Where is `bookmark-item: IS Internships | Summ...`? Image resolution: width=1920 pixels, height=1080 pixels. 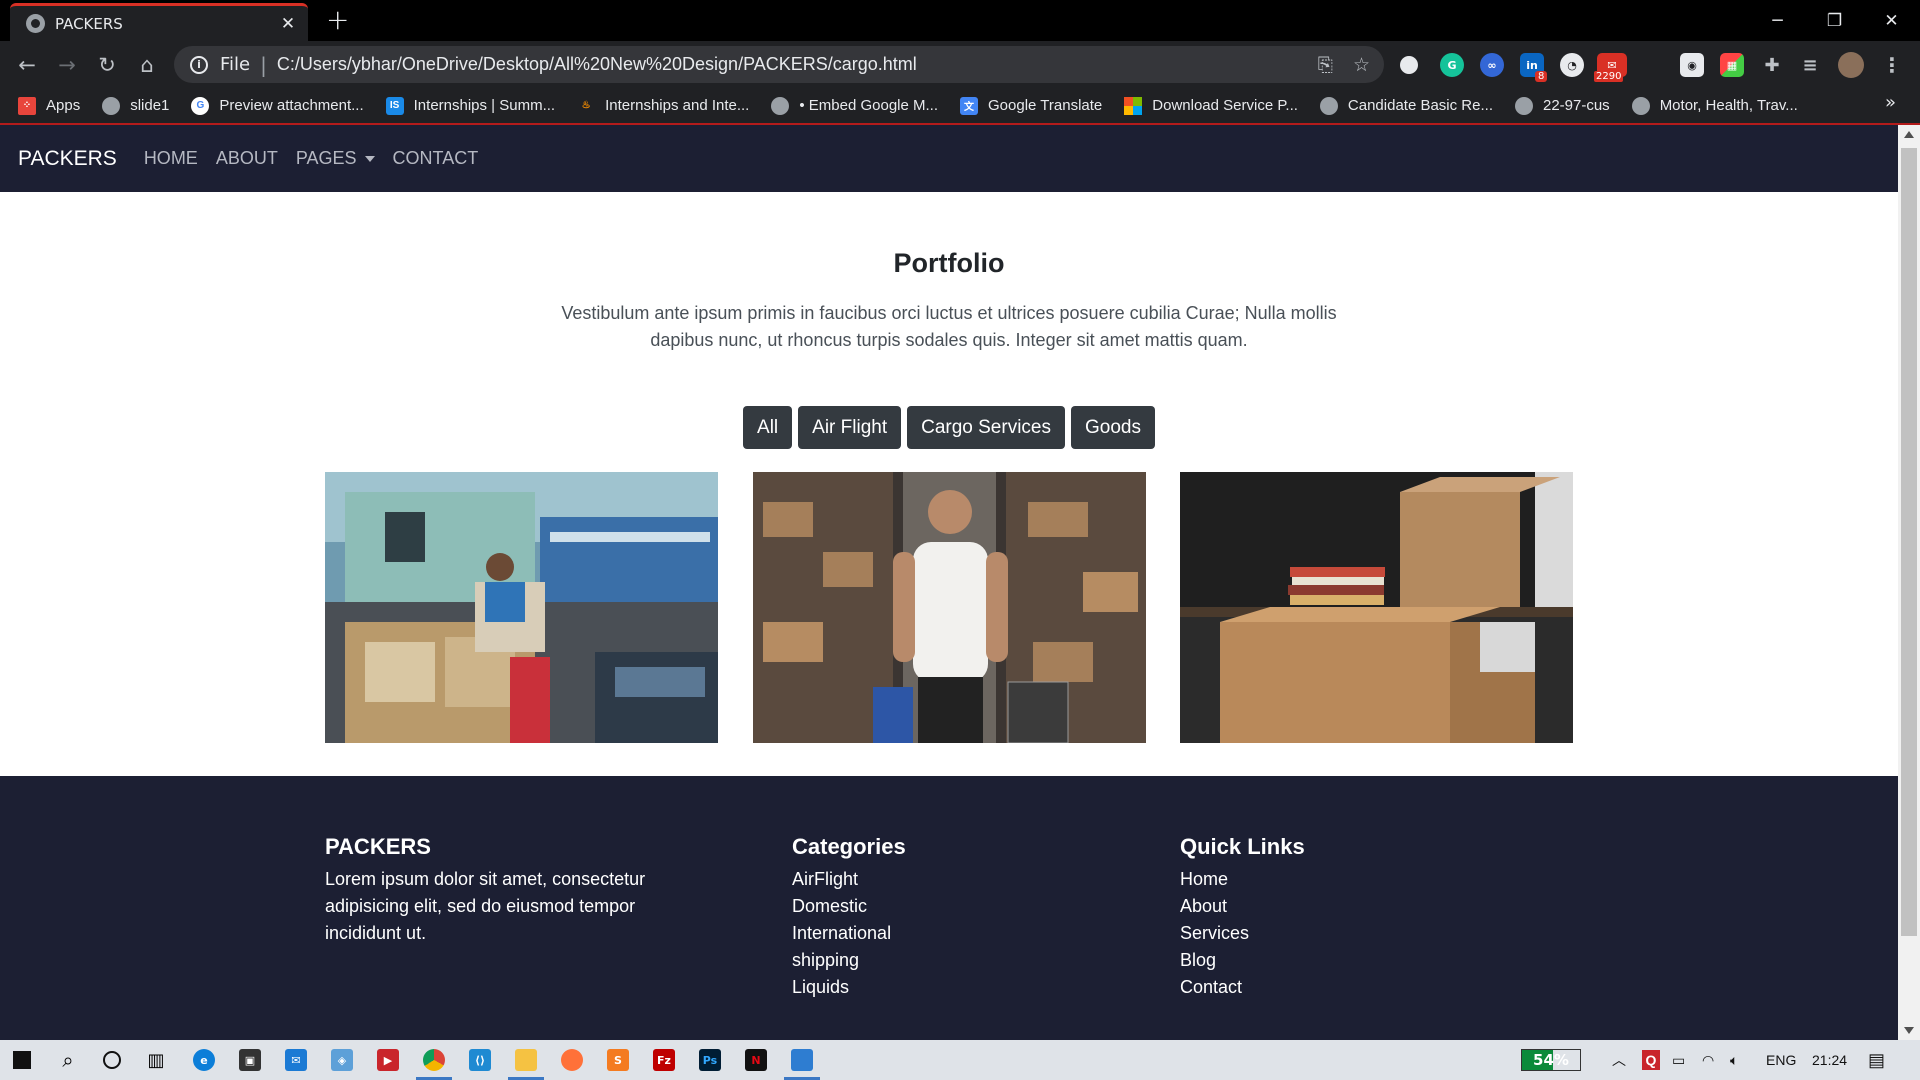
bookmark-item: IS Internships | Summ... is located at coordinates (470, 105).